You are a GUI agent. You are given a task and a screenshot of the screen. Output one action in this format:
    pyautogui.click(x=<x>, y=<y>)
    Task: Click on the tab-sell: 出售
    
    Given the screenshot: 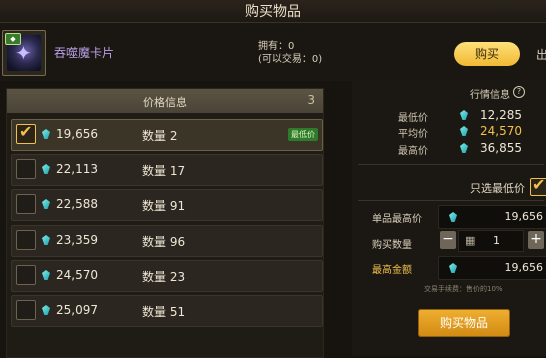 What is the action you would take?
    pyautogui.click(x=541, y=54)
    